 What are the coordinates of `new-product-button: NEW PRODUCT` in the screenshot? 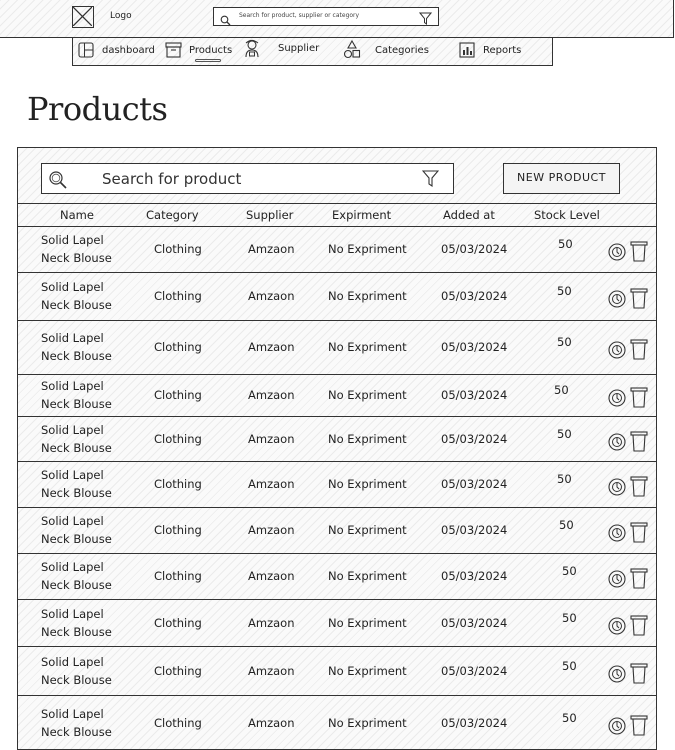 It's located at (561, 178).